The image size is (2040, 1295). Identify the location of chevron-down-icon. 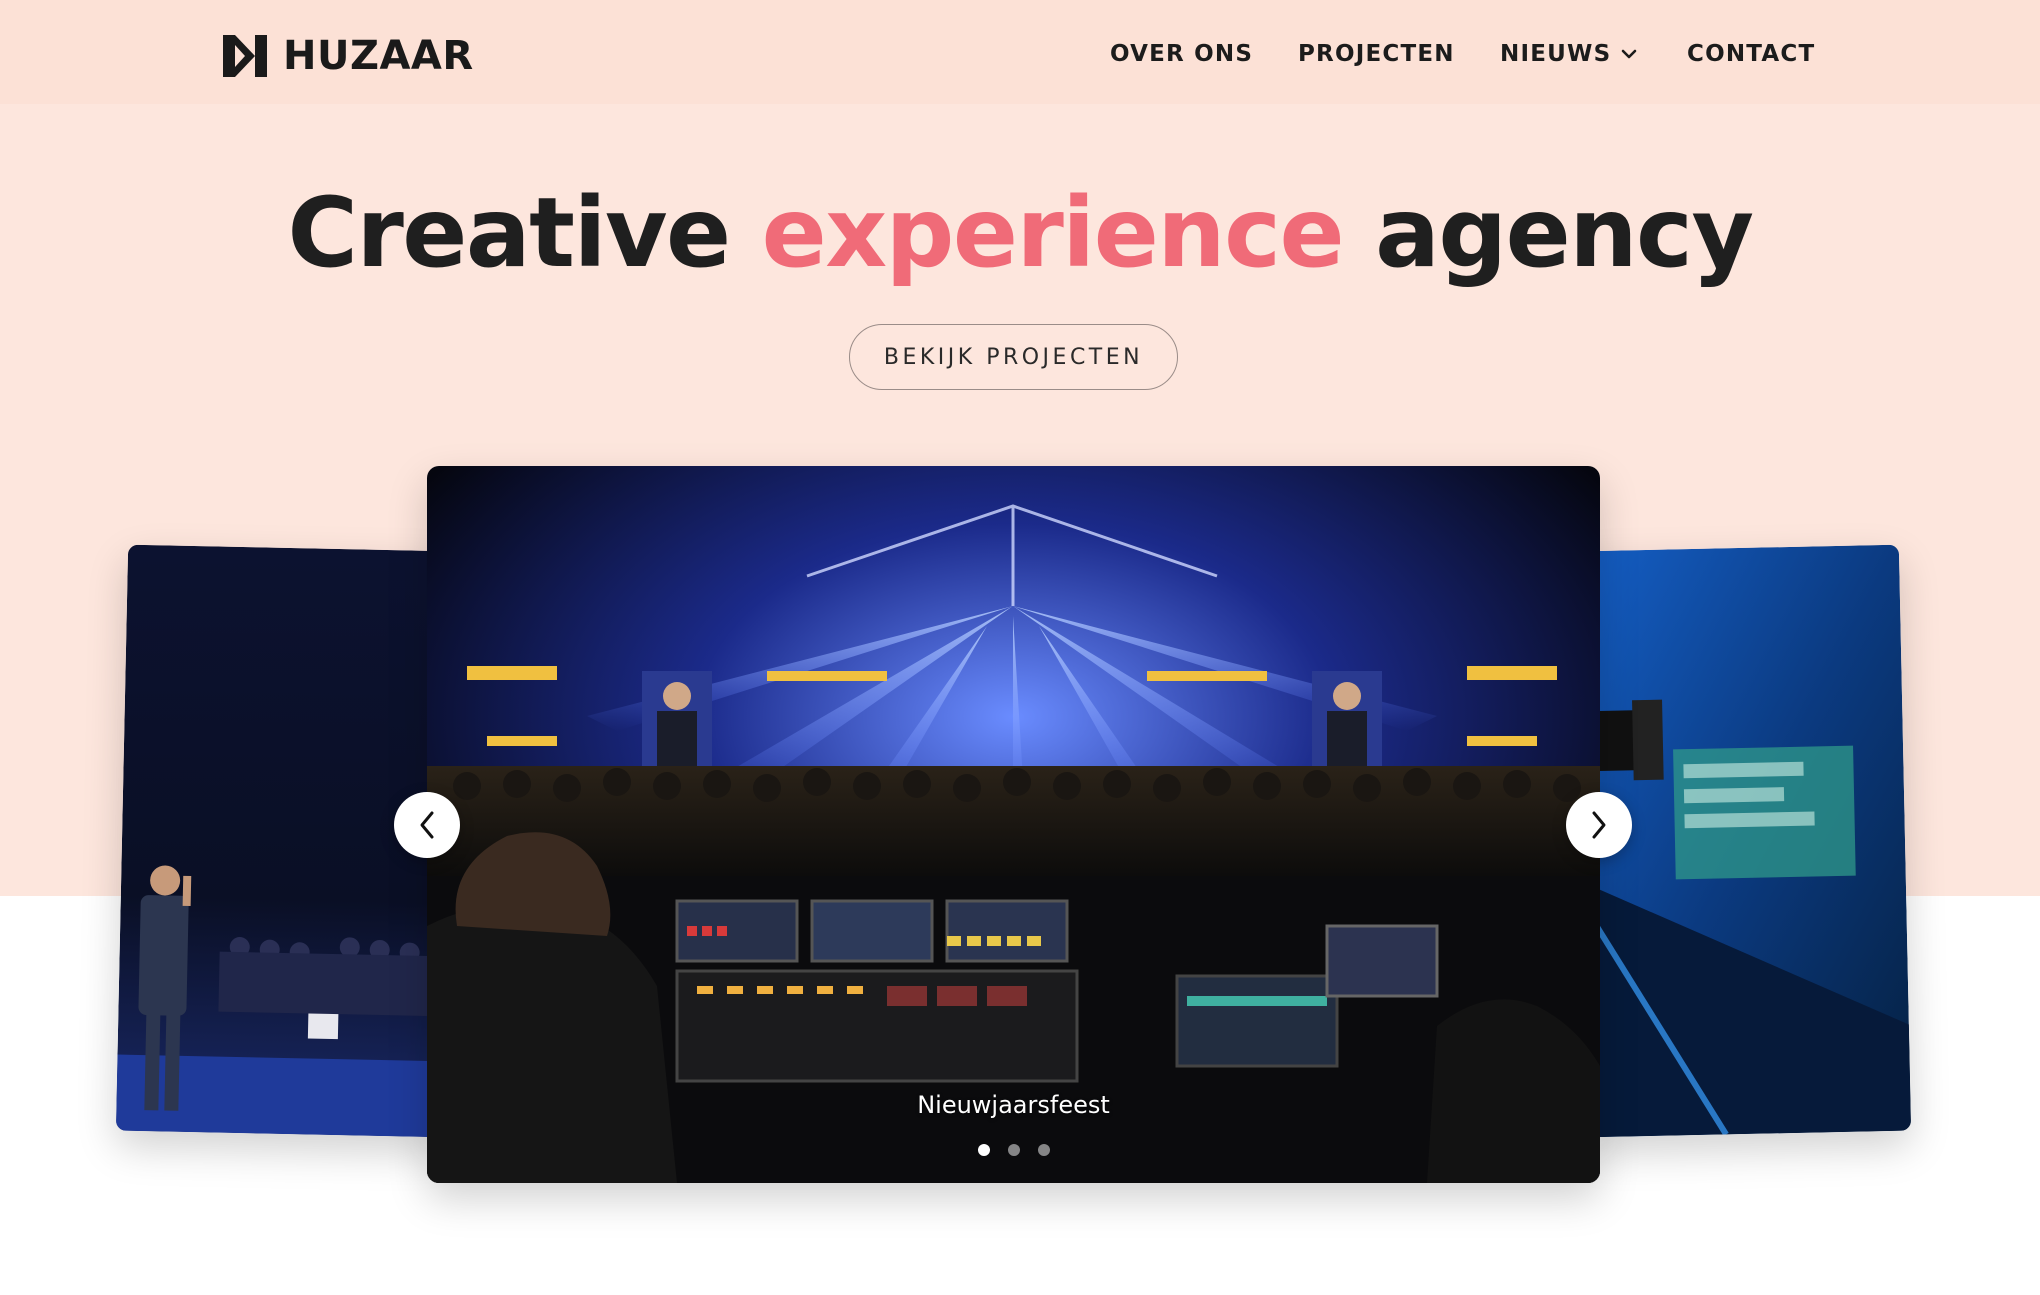
(1629, 54).